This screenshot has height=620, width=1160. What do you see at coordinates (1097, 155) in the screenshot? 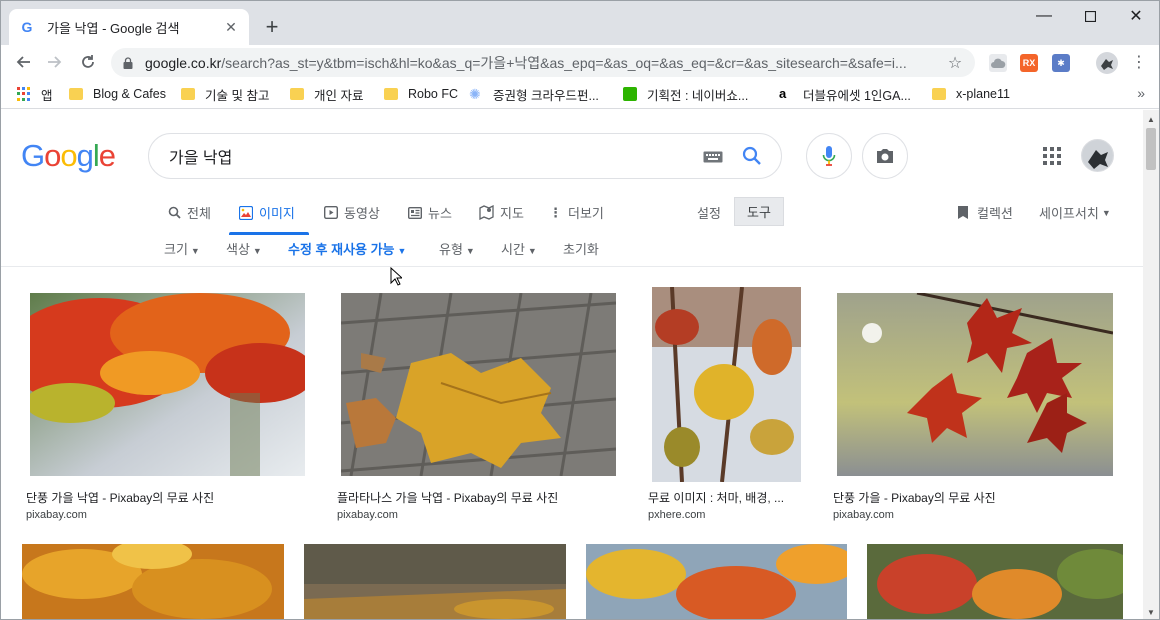
I see `account-avatar` at bounding box center [1097, 155].